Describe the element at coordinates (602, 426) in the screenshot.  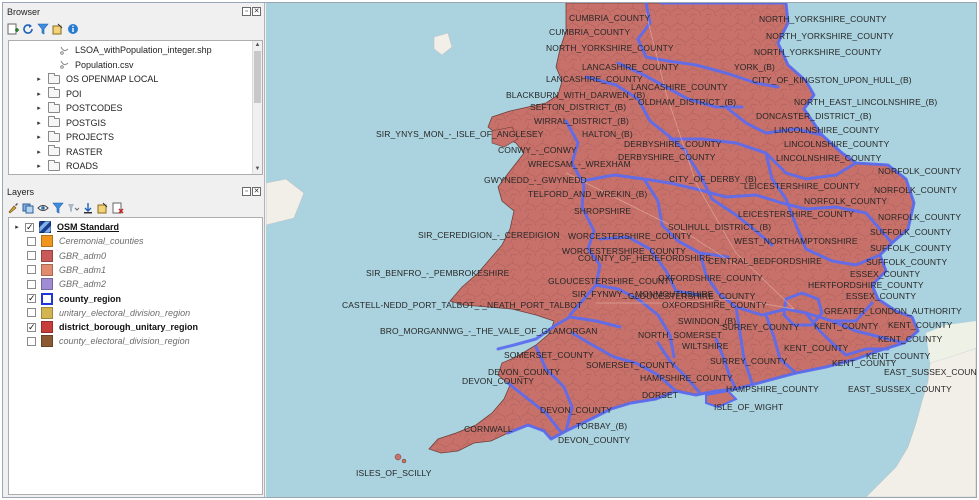
I see `map-feature-label: TORBAY_(B)` at that location.